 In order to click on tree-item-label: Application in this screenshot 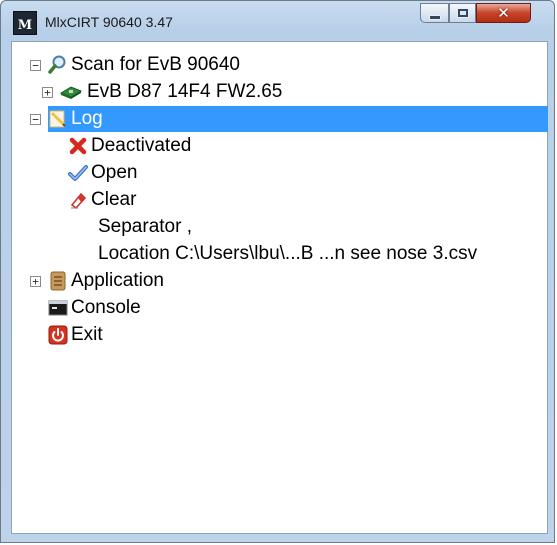, I will do `click(117, 280)`.